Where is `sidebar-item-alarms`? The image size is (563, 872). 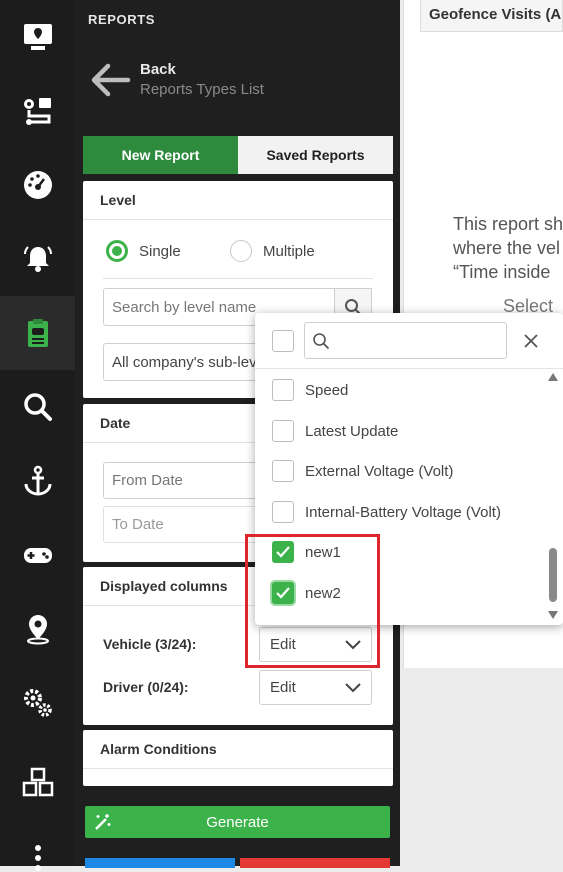 sidebar-item-alarms is located at coordinates (37, 259).